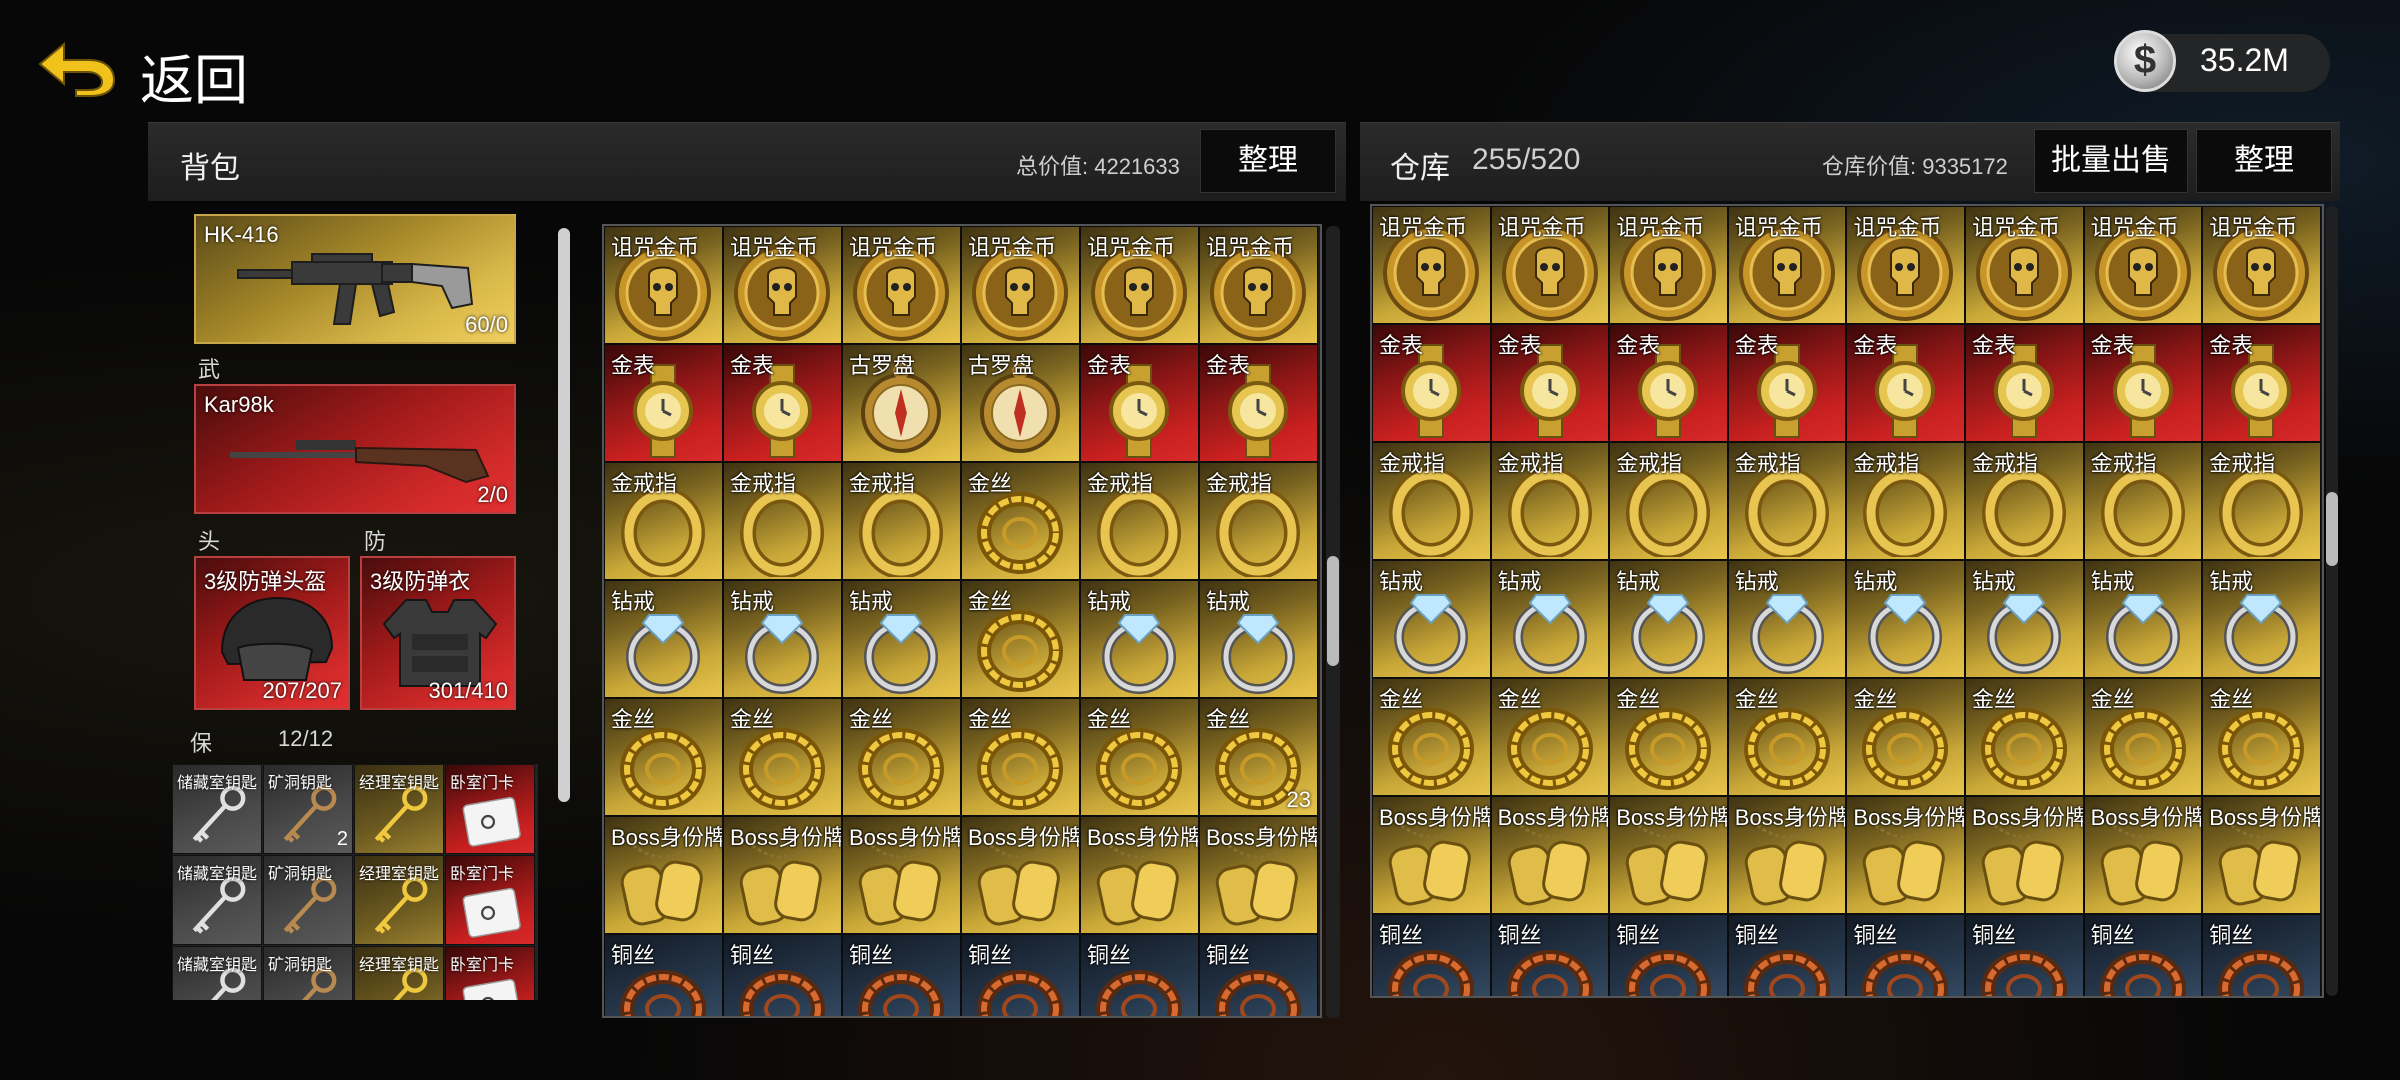 The width and height of the screenshot is (2400, 1080). Describe the element at coordinates (308, 809) in the screenshot. I see `safe-box-item-cell: 矿洞钥匙 2` at that location.